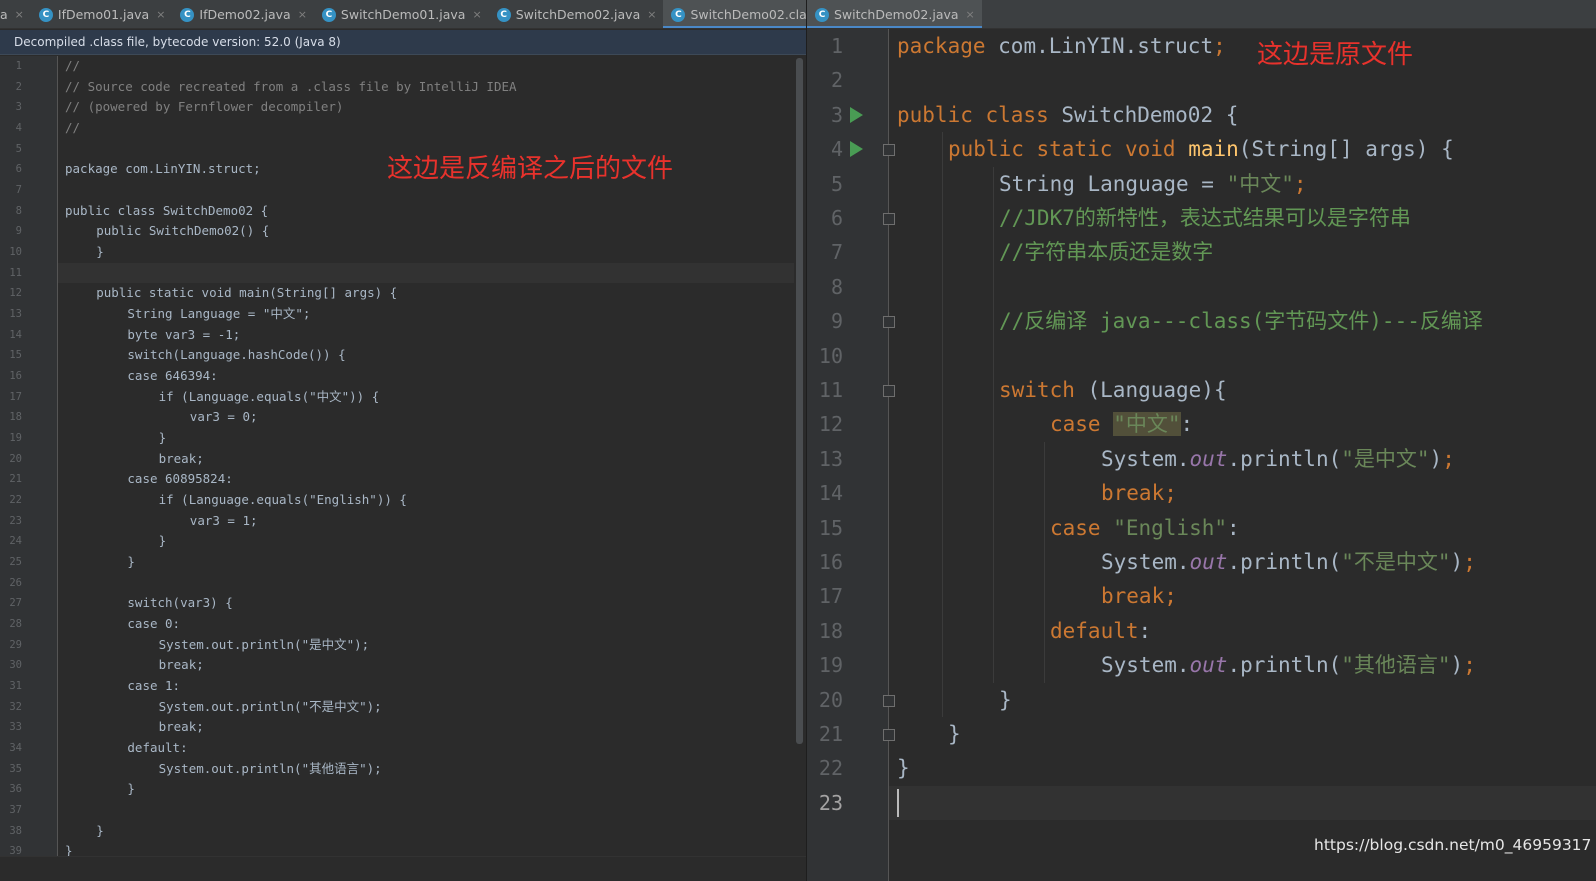 The height and width of the screenshot is (881, 1596). What do you see at coordinates (15, 293) in the screenshot?
I see `line-number: 12` at bounding box center [15, 293].